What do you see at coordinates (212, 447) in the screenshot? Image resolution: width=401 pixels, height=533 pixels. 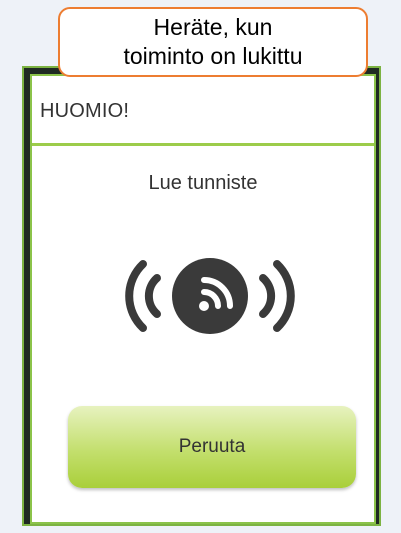 I see `cancel-button: Peruuta` at bounding box center [212, 447].